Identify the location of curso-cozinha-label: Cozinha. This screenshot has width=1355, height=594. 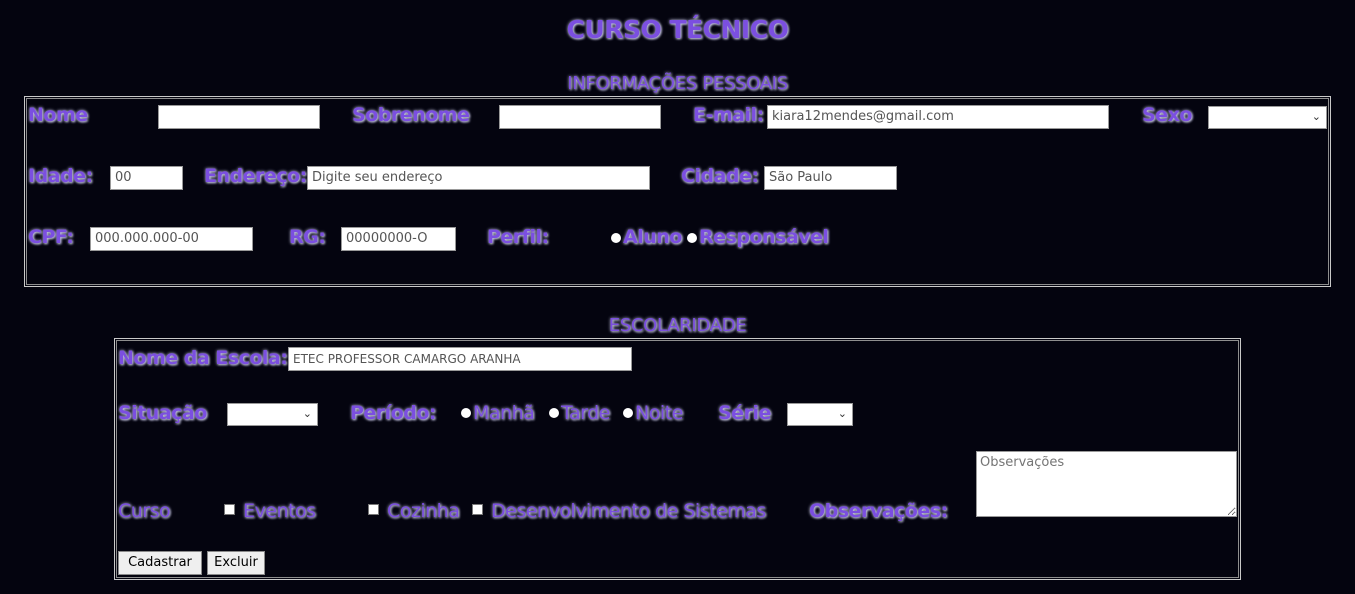
(423, 511).